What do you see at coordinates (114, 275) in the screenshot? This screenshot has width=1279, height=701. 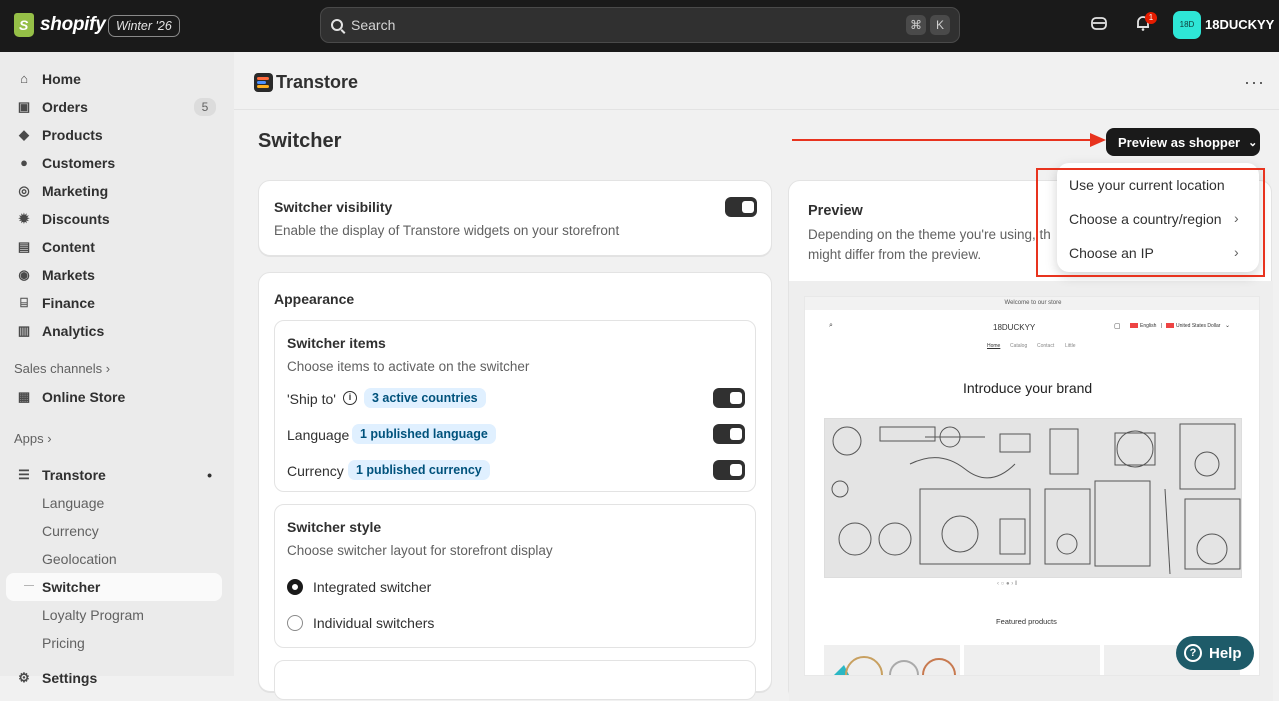 I see `sidebar-item-markets: ◉ Markets` at bounding box center [114, 275].